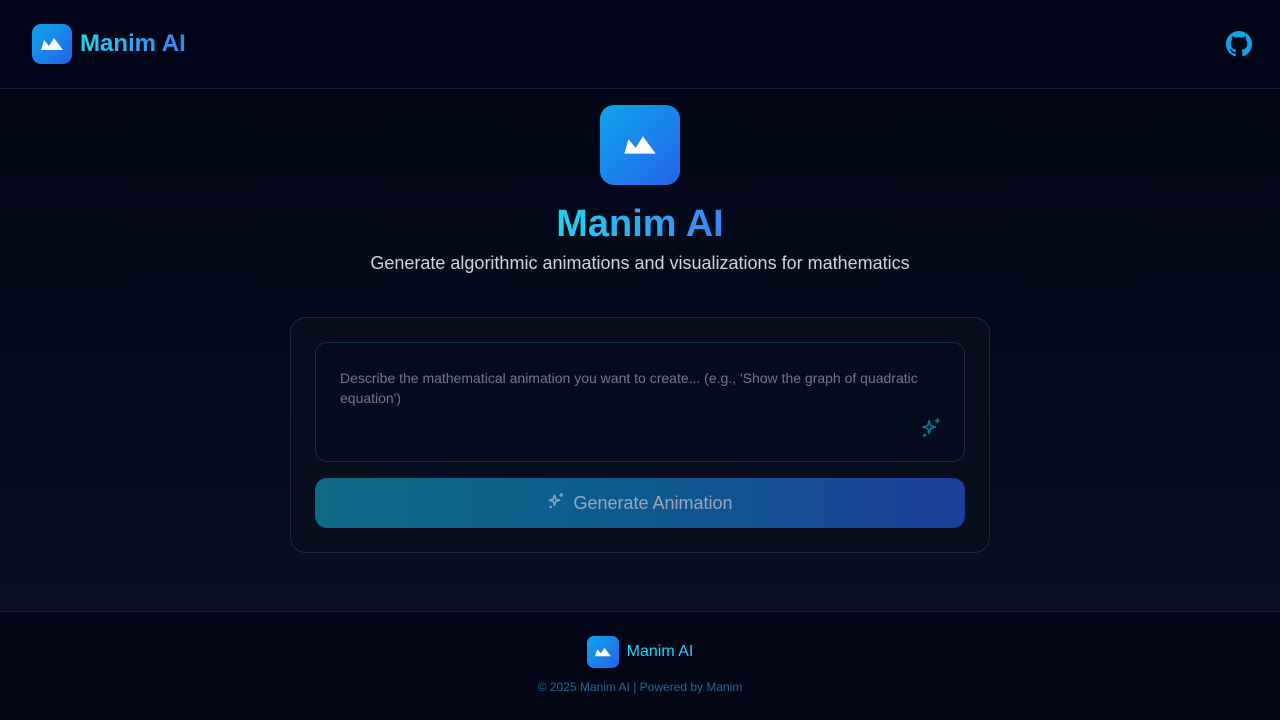 Image resolution: width=1280 pixels, height=720 pixels. I want to click on prompt-box, so click(640, 402).